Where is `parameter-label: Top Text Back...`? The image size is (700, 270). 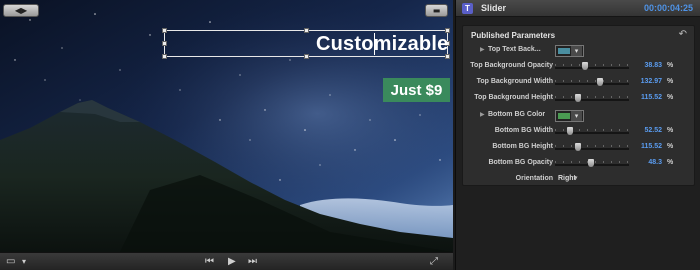 parameter-label: Top Text Back... is located at coordinates (514, 49).